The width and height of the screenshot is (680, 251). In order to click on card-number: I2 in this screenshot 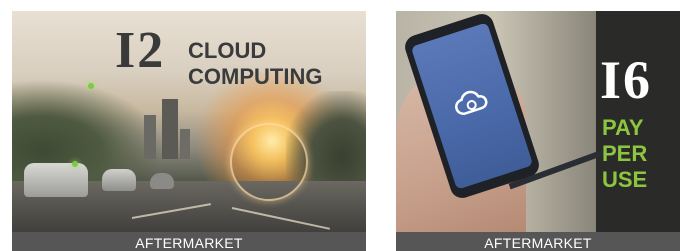, I will do `click(140, 50)`.